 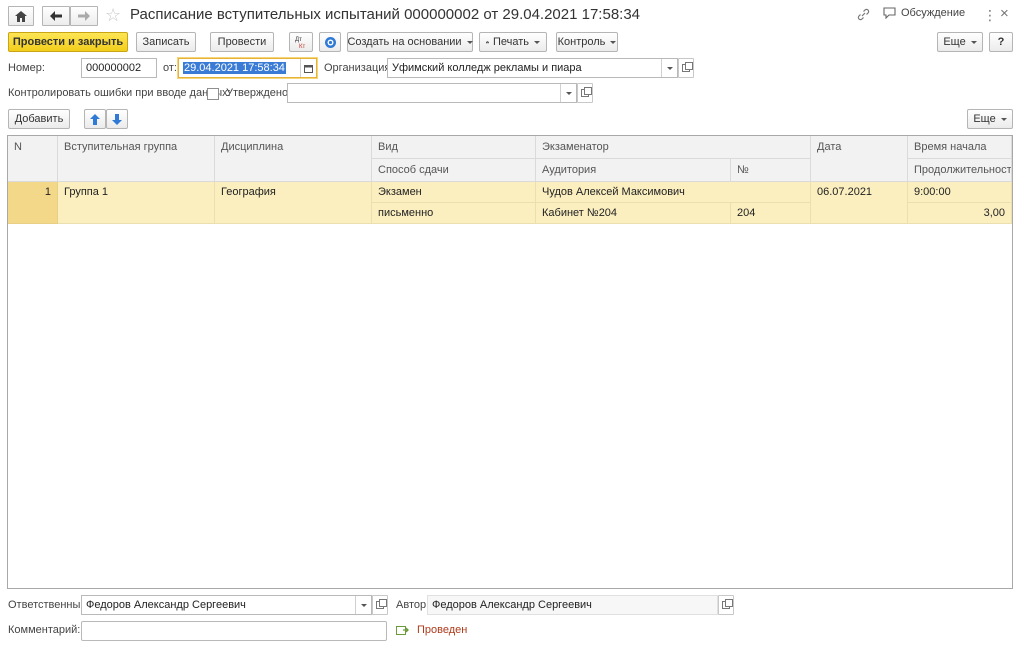 I want to click on date-value: 29.04.2021 17:58:34, so click(x=234, y=68).